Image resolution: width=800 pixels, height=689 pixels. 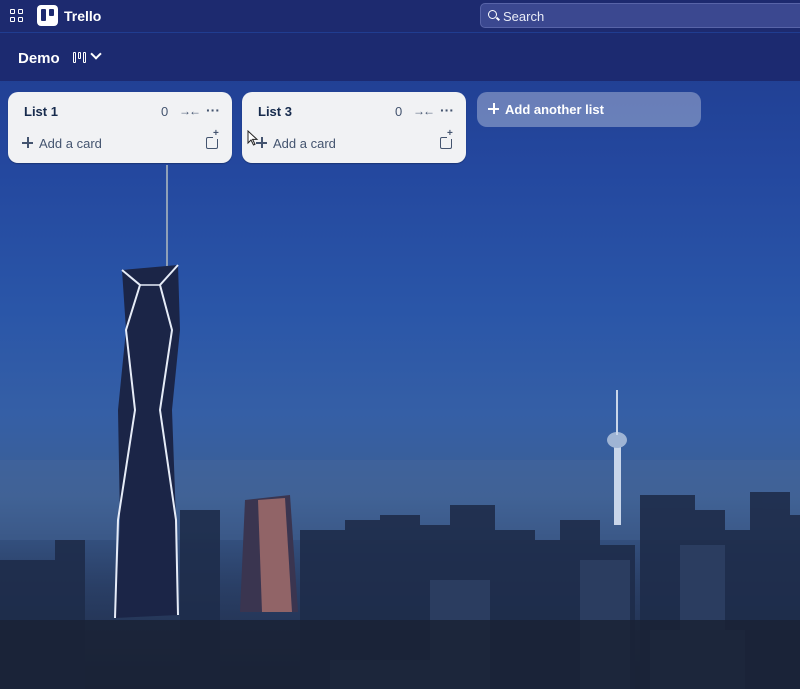 What do you see at coordinates (47, 15) in the screenshot?
I see `trello-logo-icon` at bounding box center [47, 15].